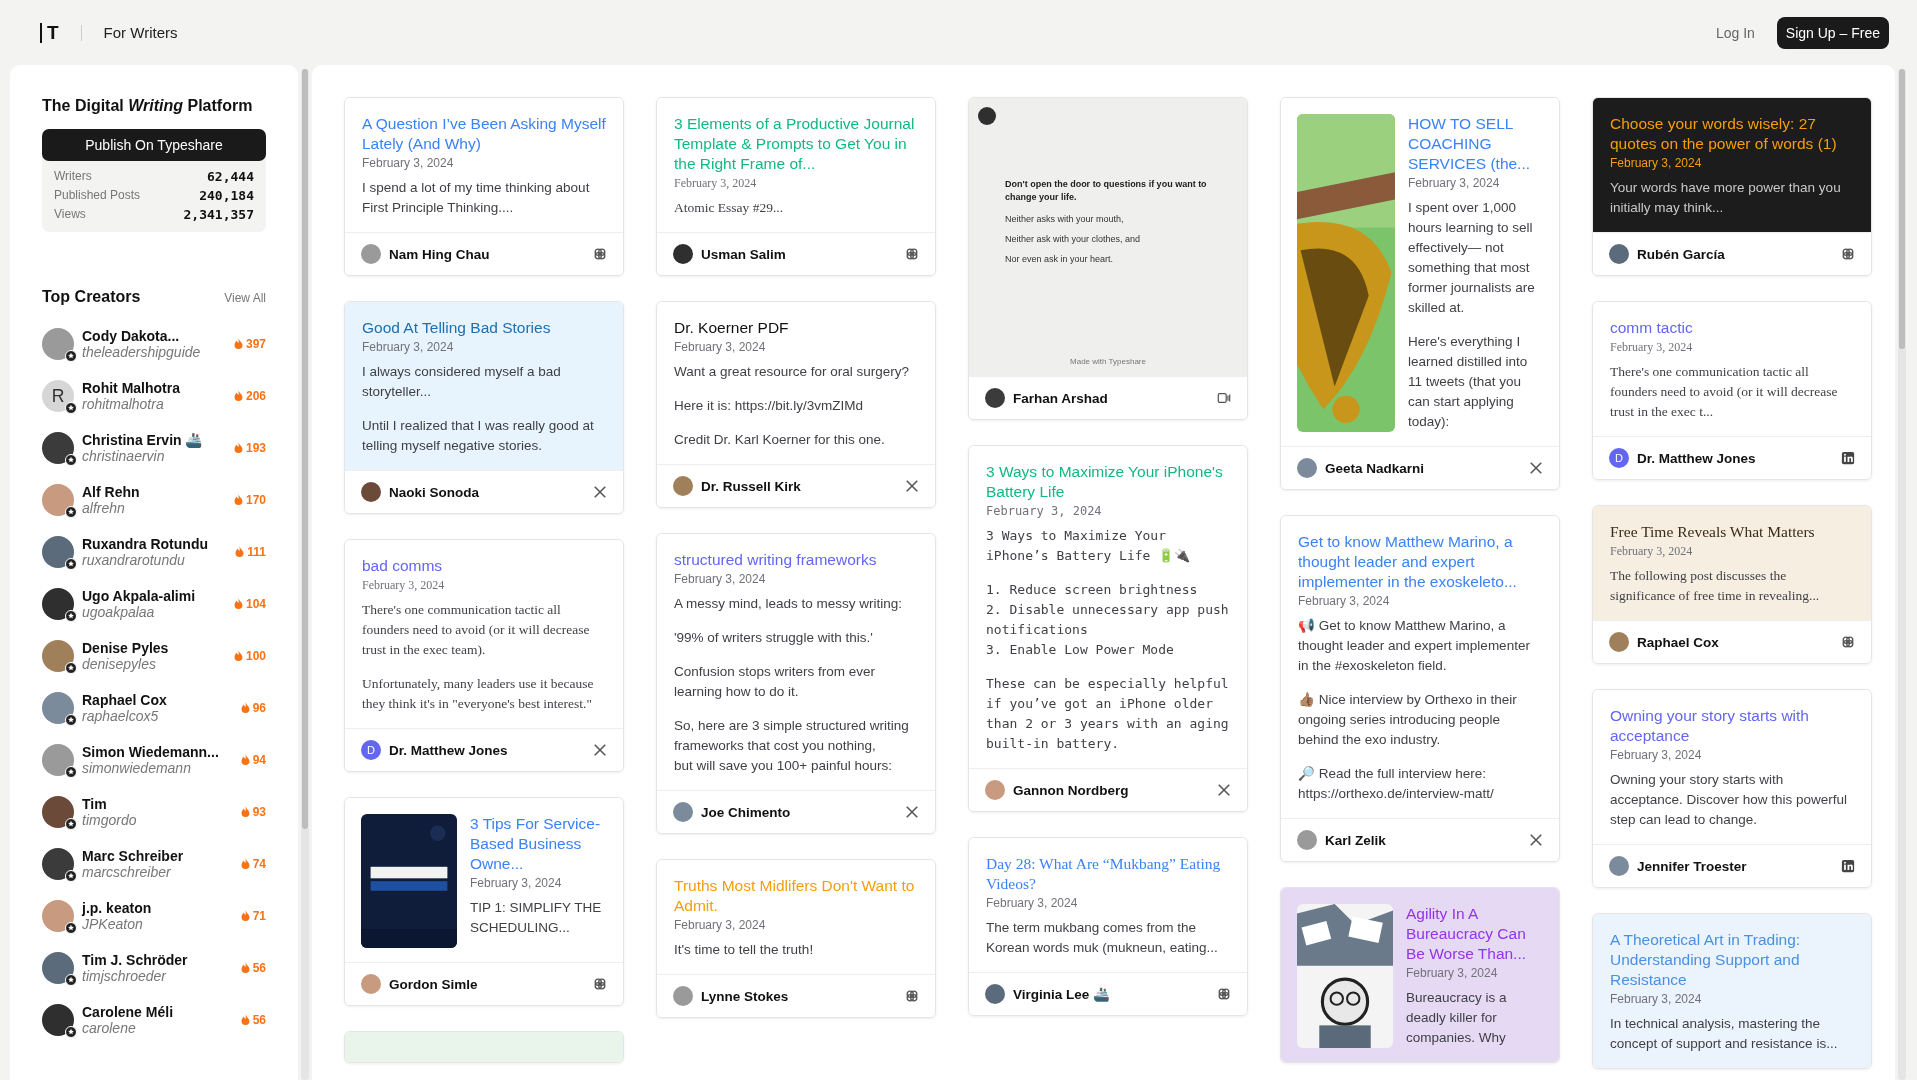 Image resolution: width=1917 pixels, height=1080 pixels. Describe the element at coordinates (245, 298) in the screenshot. I see `view-all-link: View All` at that location.